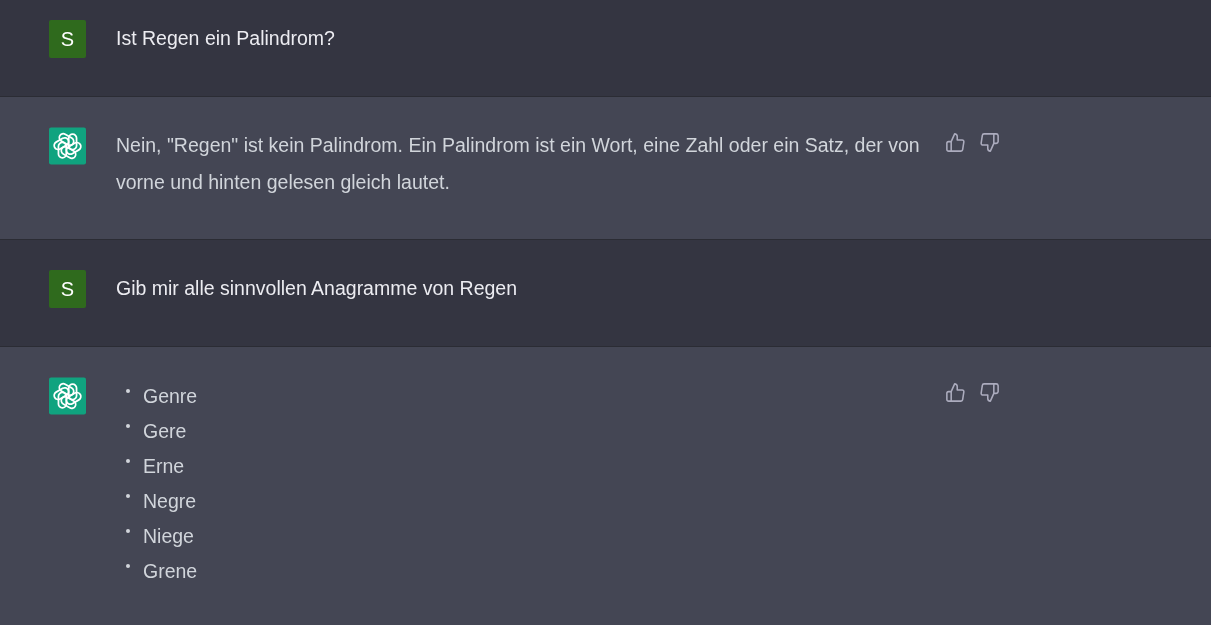 Image resolution: width=1211 pixels, height=625 pixels. I want to click on message-text: Gib mir alle sinnvollen Anagramme von Regen, so click(317, 288).